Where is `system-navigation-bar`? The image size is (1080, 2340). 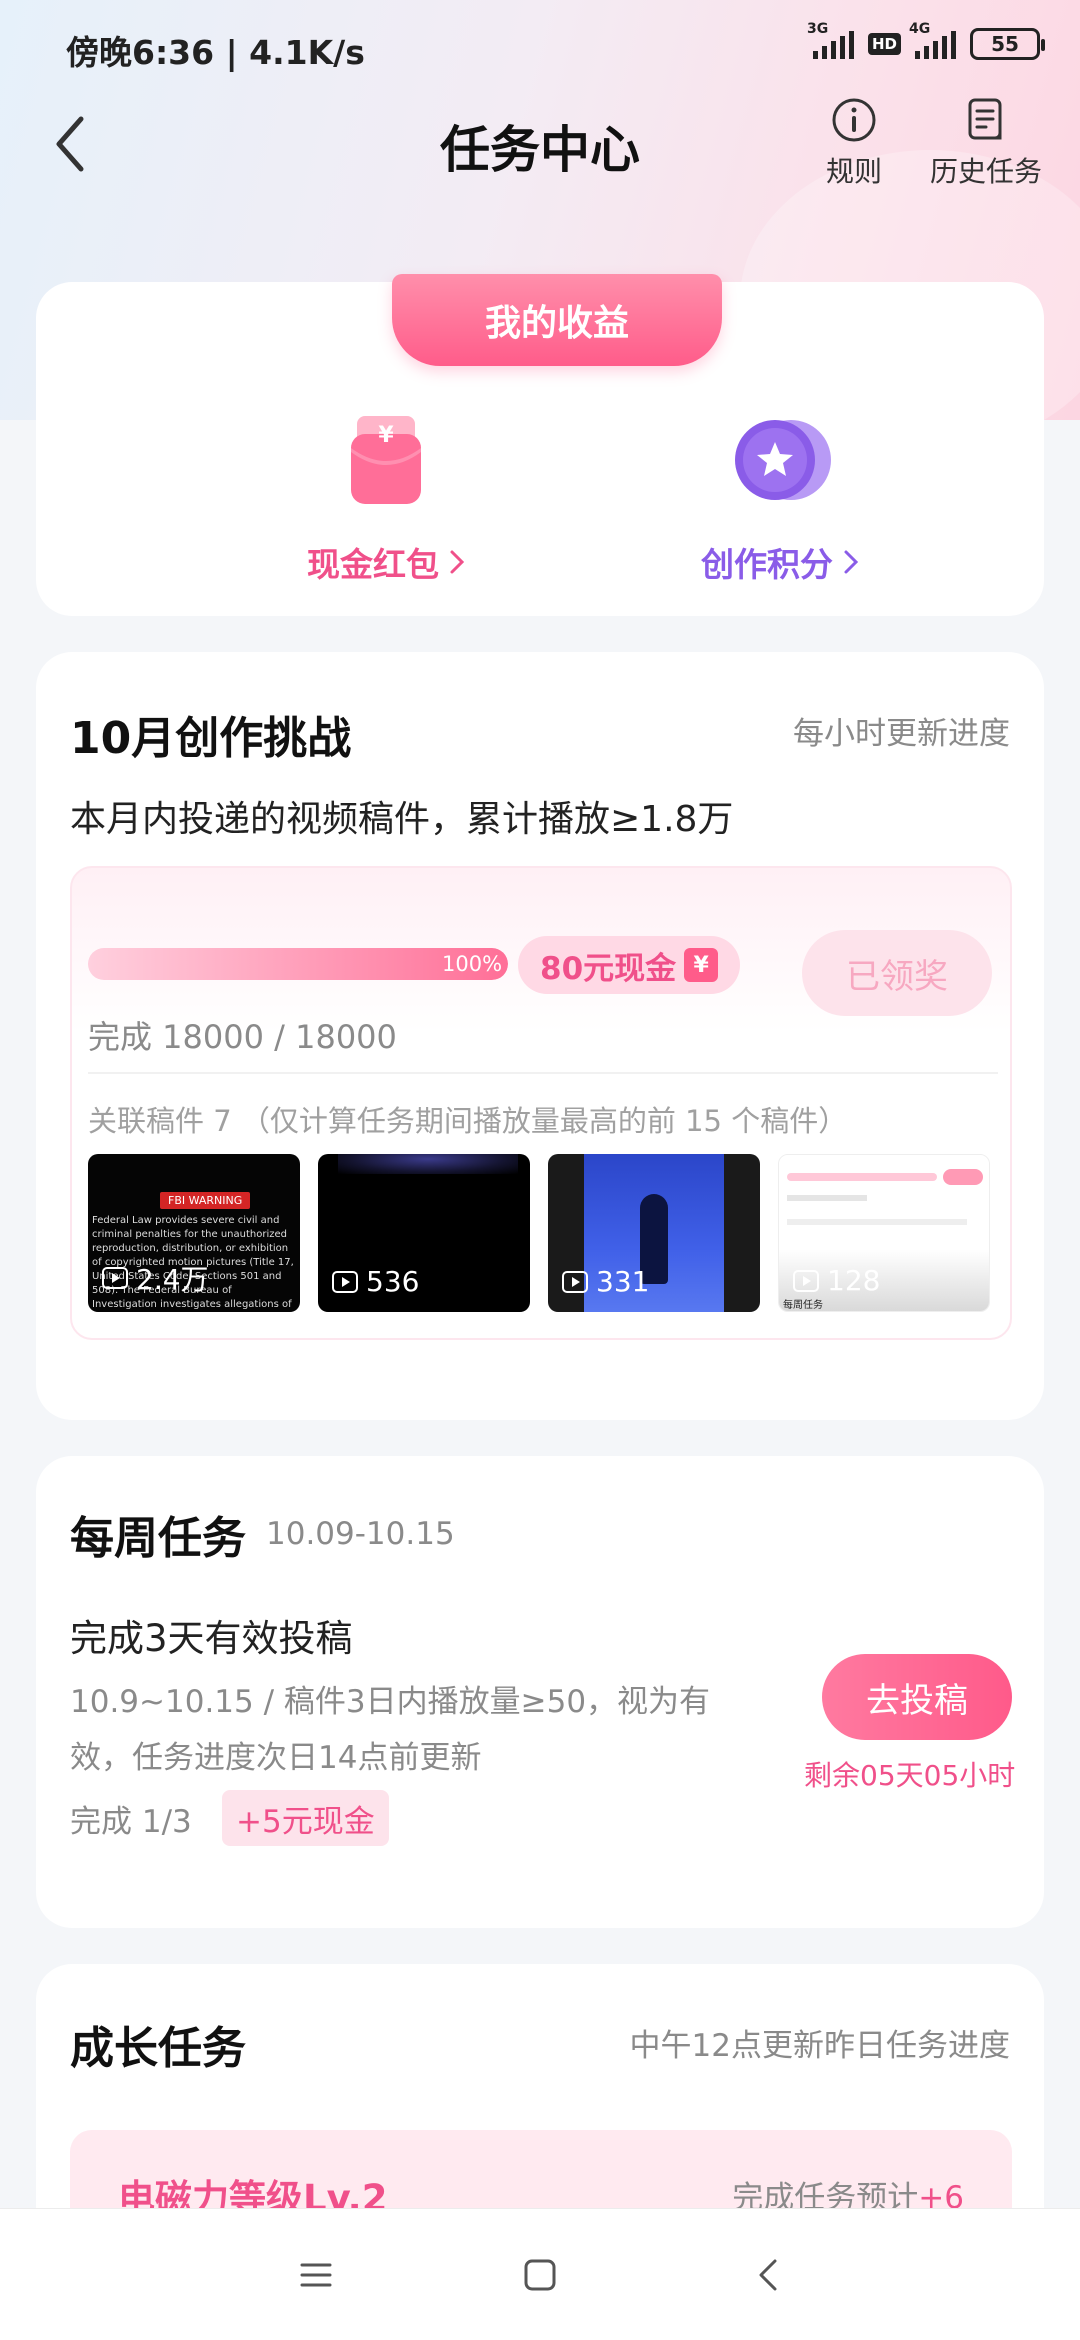
system-navigation-bar is located at coordinates (540, 2274).